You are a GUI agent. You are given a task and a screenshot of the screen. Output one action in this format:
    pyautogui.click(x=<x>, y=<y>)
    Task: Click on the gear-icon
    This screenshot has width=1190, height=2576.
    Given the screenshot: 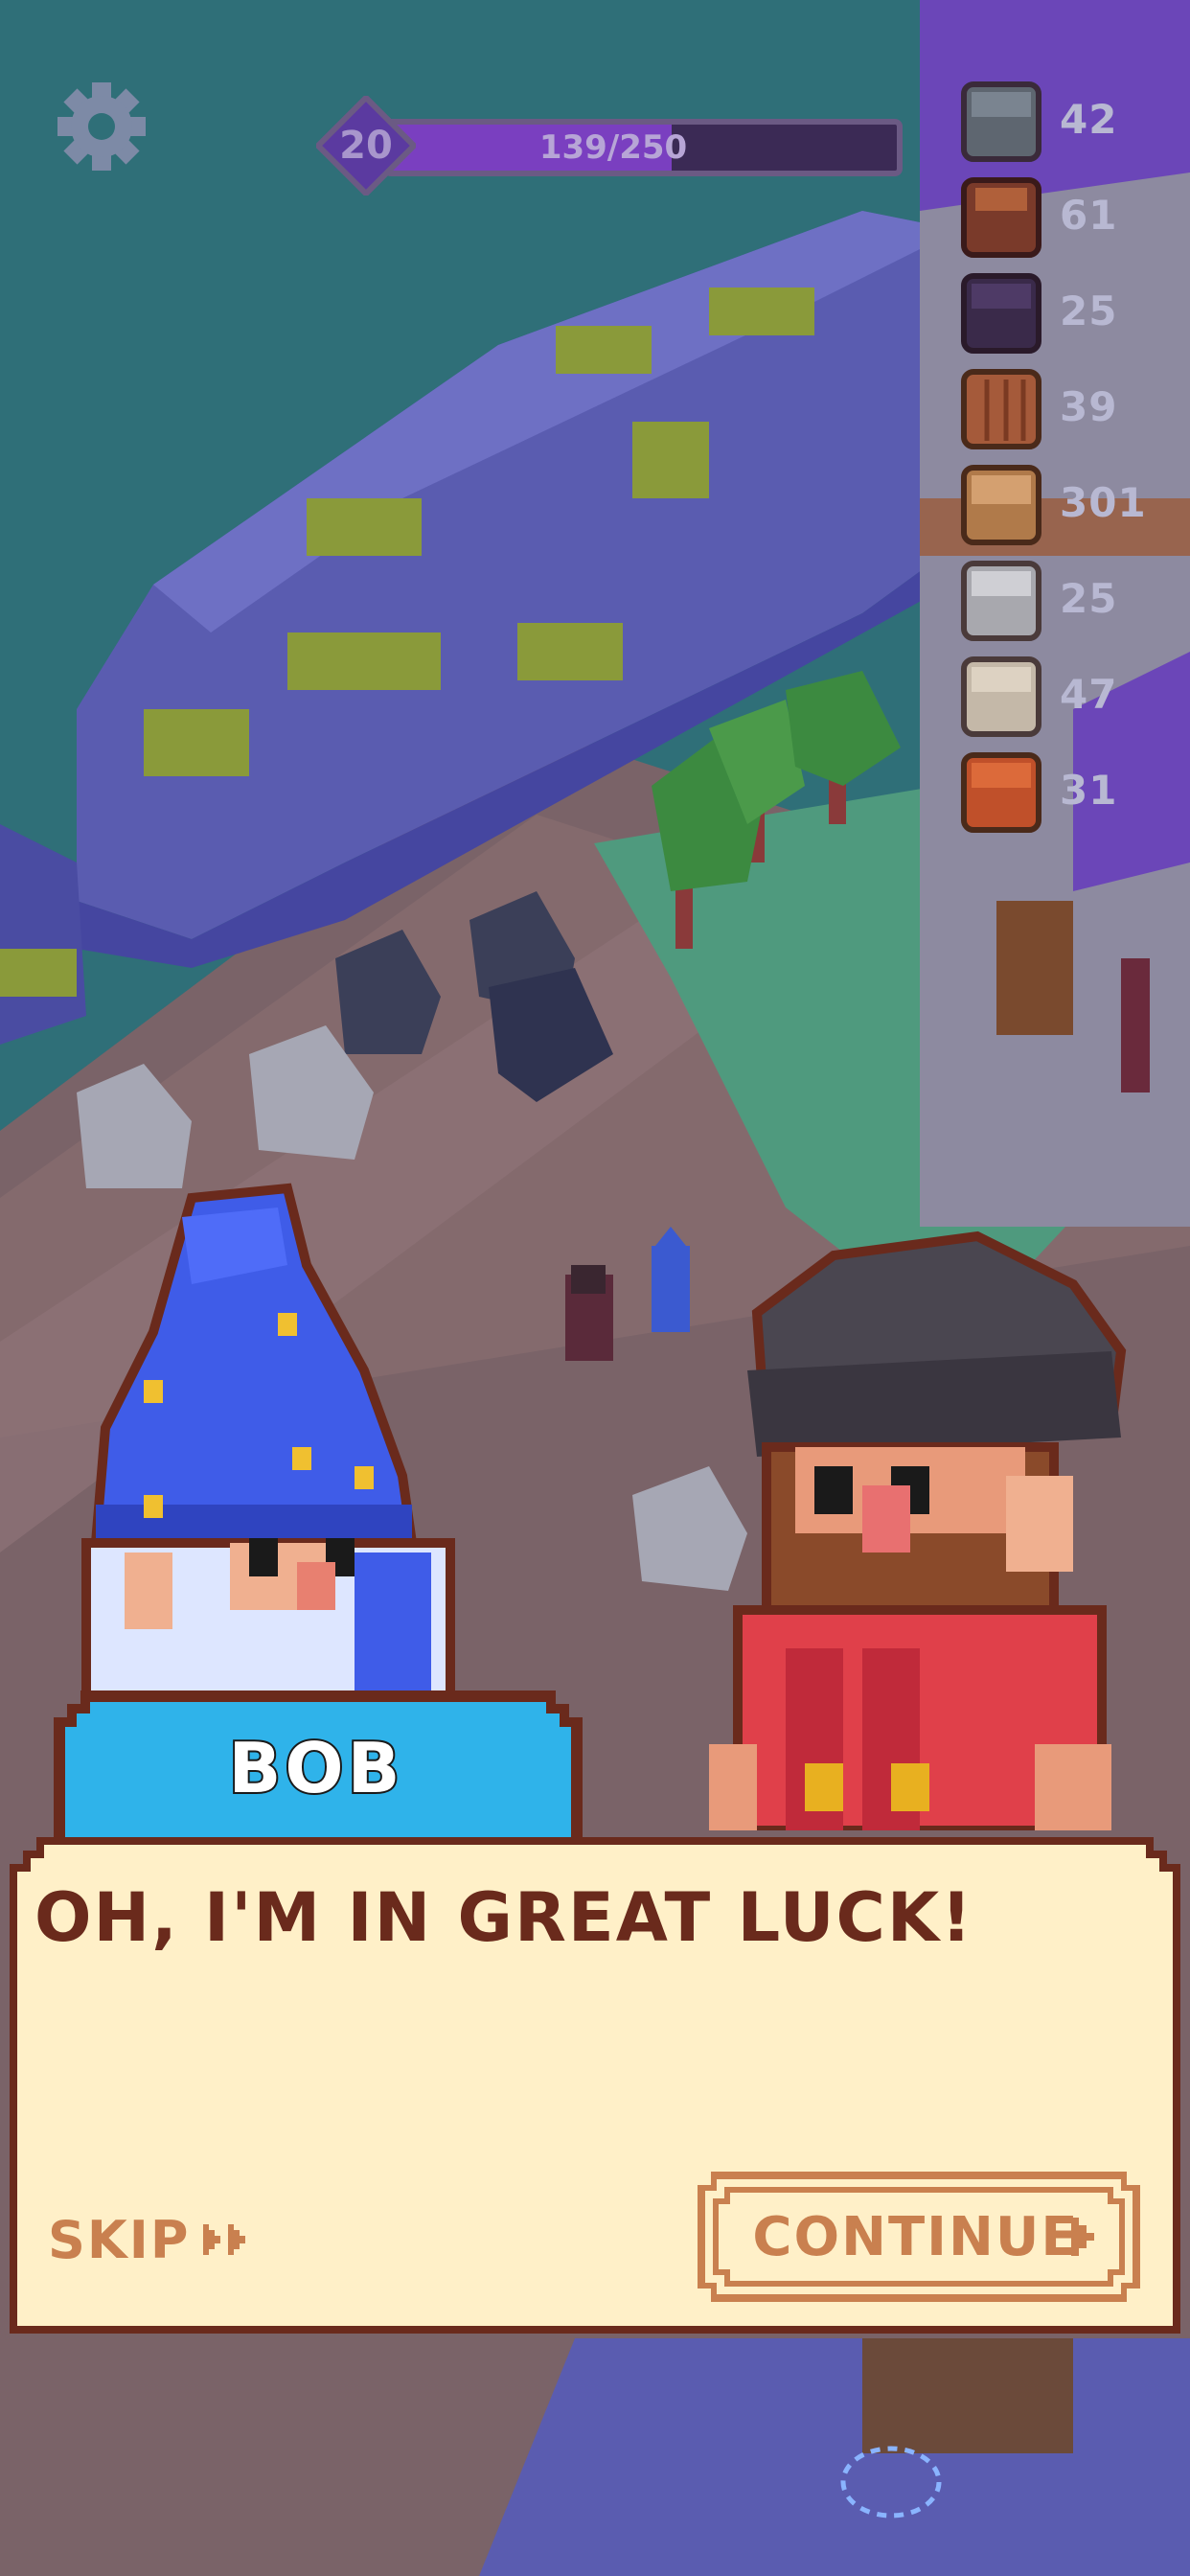 What is the action you would take?
    pyautogui.click(x=101, y=126)
    